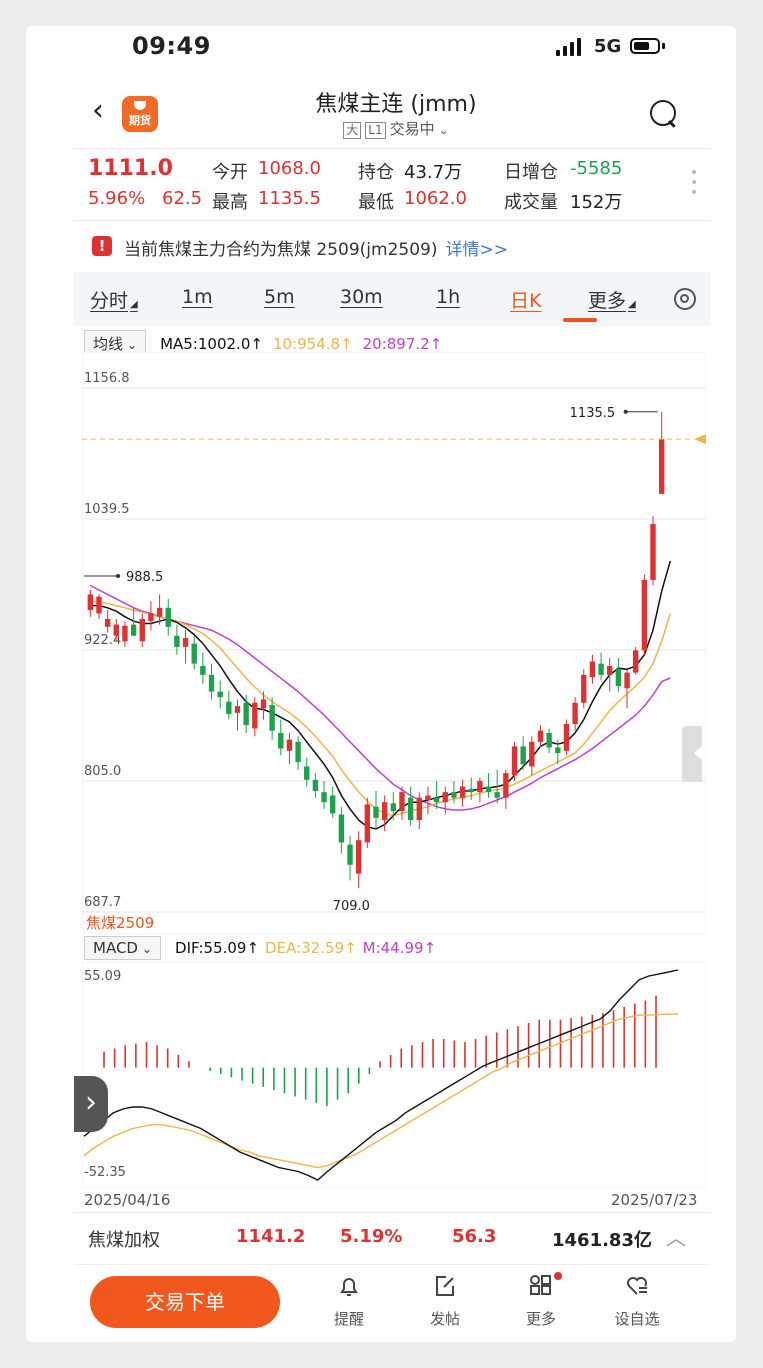 This screenshot has height=1368, width=763. What do you see at coordinates (596, 168) in the screenshot?
I see `oi-change-value: -5585` at bounding box center [596, 168].